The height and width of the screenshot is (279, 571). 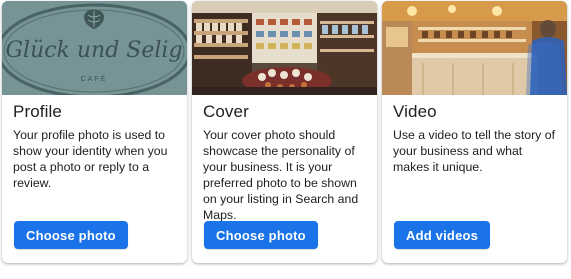 What do you see at coordinates (442, 235) in the screenshot?
I see `add-videos-button: Add videos` at bounding box center [442, 235].